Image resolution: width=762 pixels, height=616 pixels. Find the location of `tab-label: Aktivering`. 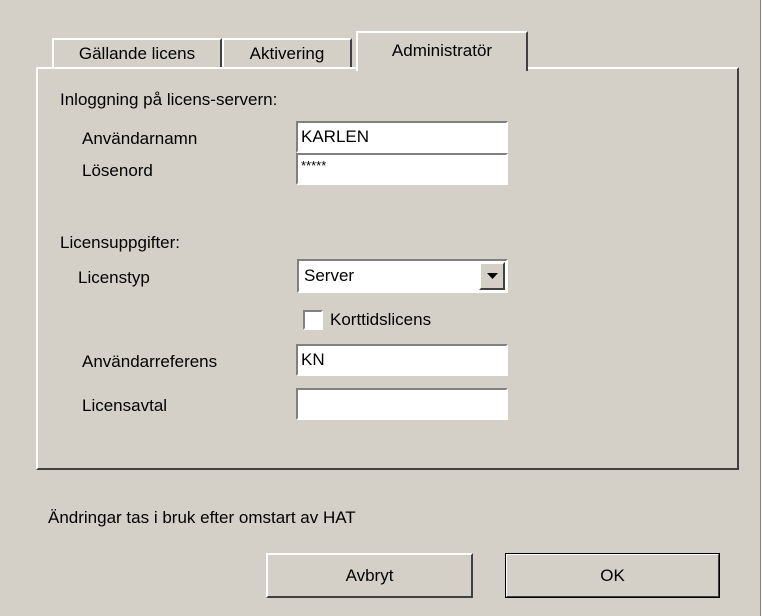

tab-label: Aktivering is located at coordinates (287, 53).